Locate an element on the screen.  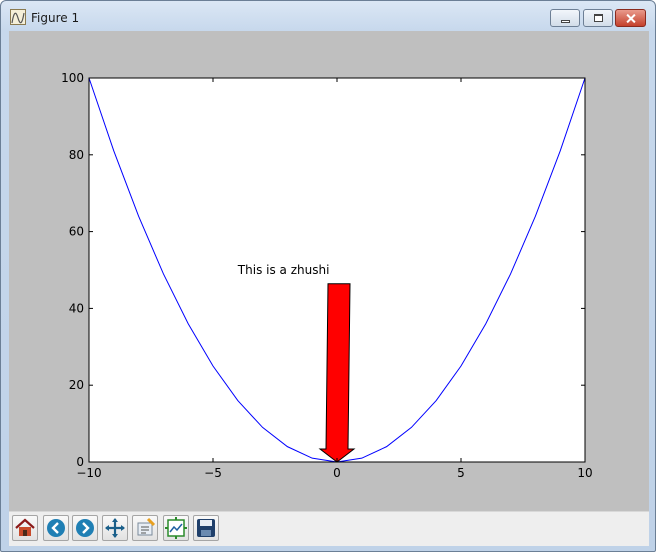
subplots-icon is located at coordinates (176, 528).